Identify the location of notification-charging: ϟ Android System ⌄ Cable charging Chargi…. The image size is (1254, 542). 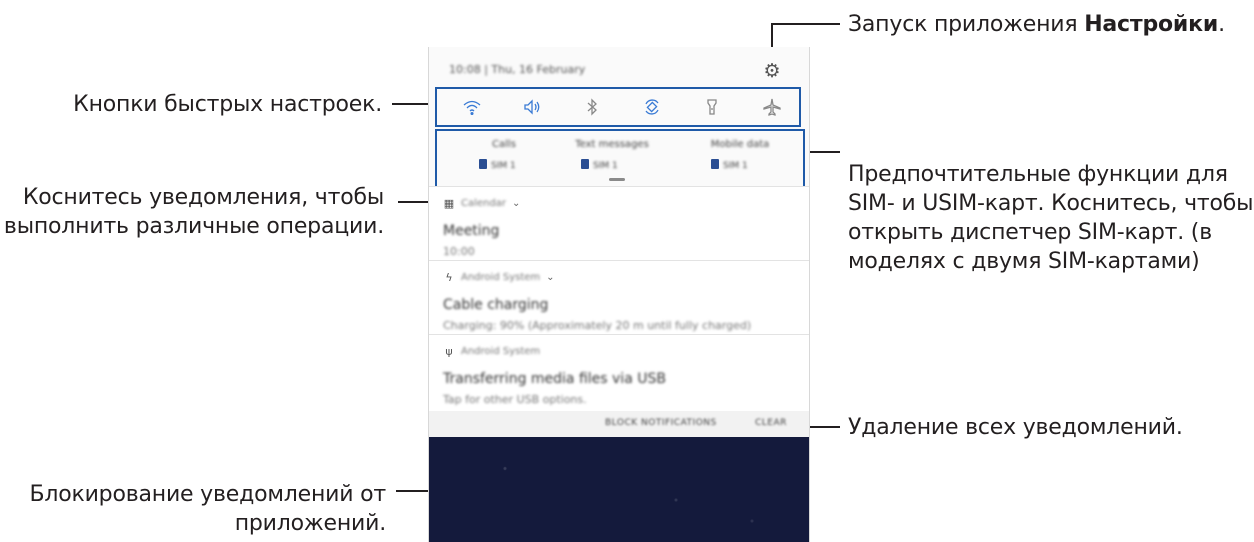
(619, 297).